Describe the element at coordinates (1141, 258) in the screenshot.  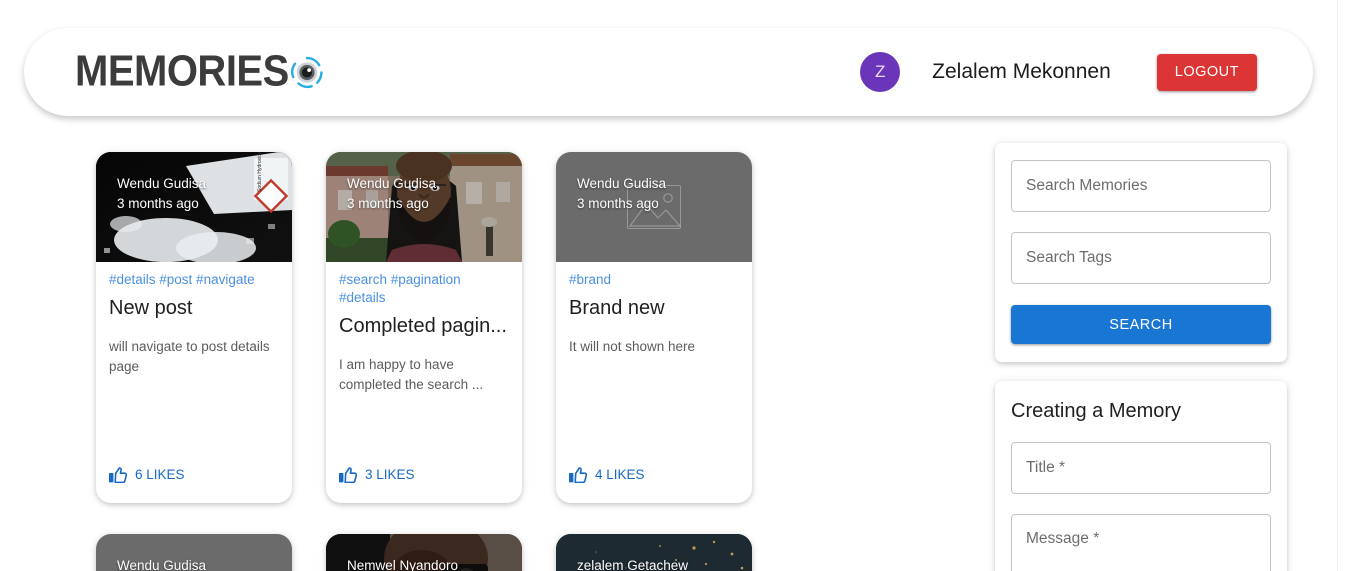
I see `search-tags-input` at that location.